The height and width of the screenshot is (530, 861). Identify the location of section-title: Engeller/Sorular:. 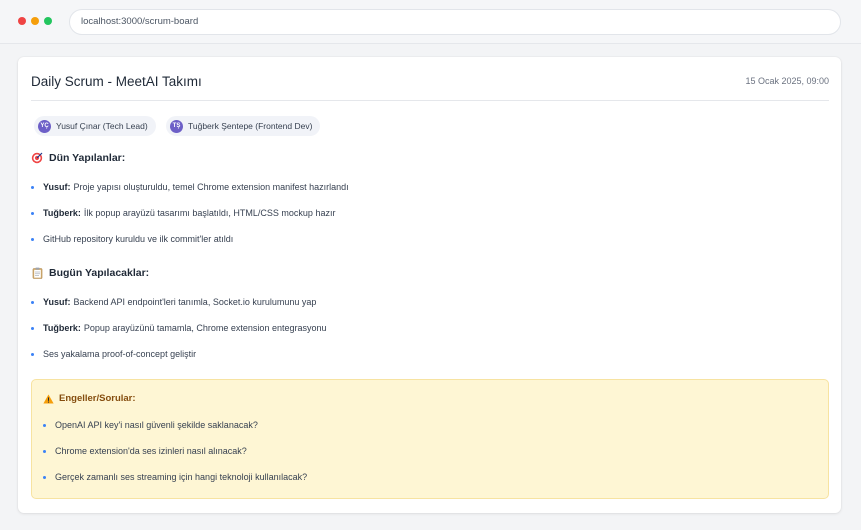
(97, 398).